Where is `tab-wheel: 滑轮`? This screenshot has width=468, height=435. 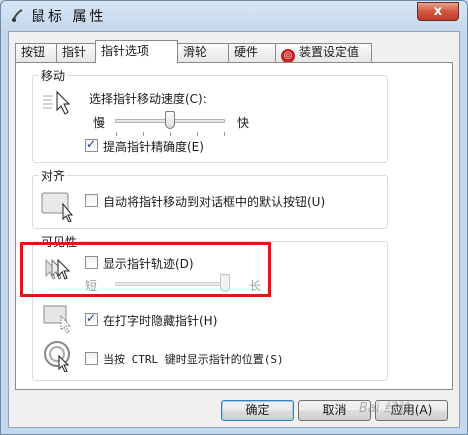
tab-wheel: 滑轮 is located at coordinates (203, 52).